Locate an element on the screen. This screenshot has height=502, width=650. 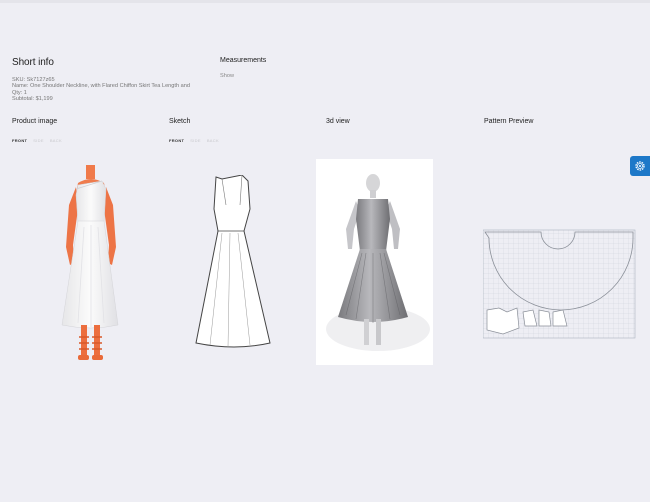
sketch-view-tabs: FRONT SIDE BACK is located at coordinates (194, 140).